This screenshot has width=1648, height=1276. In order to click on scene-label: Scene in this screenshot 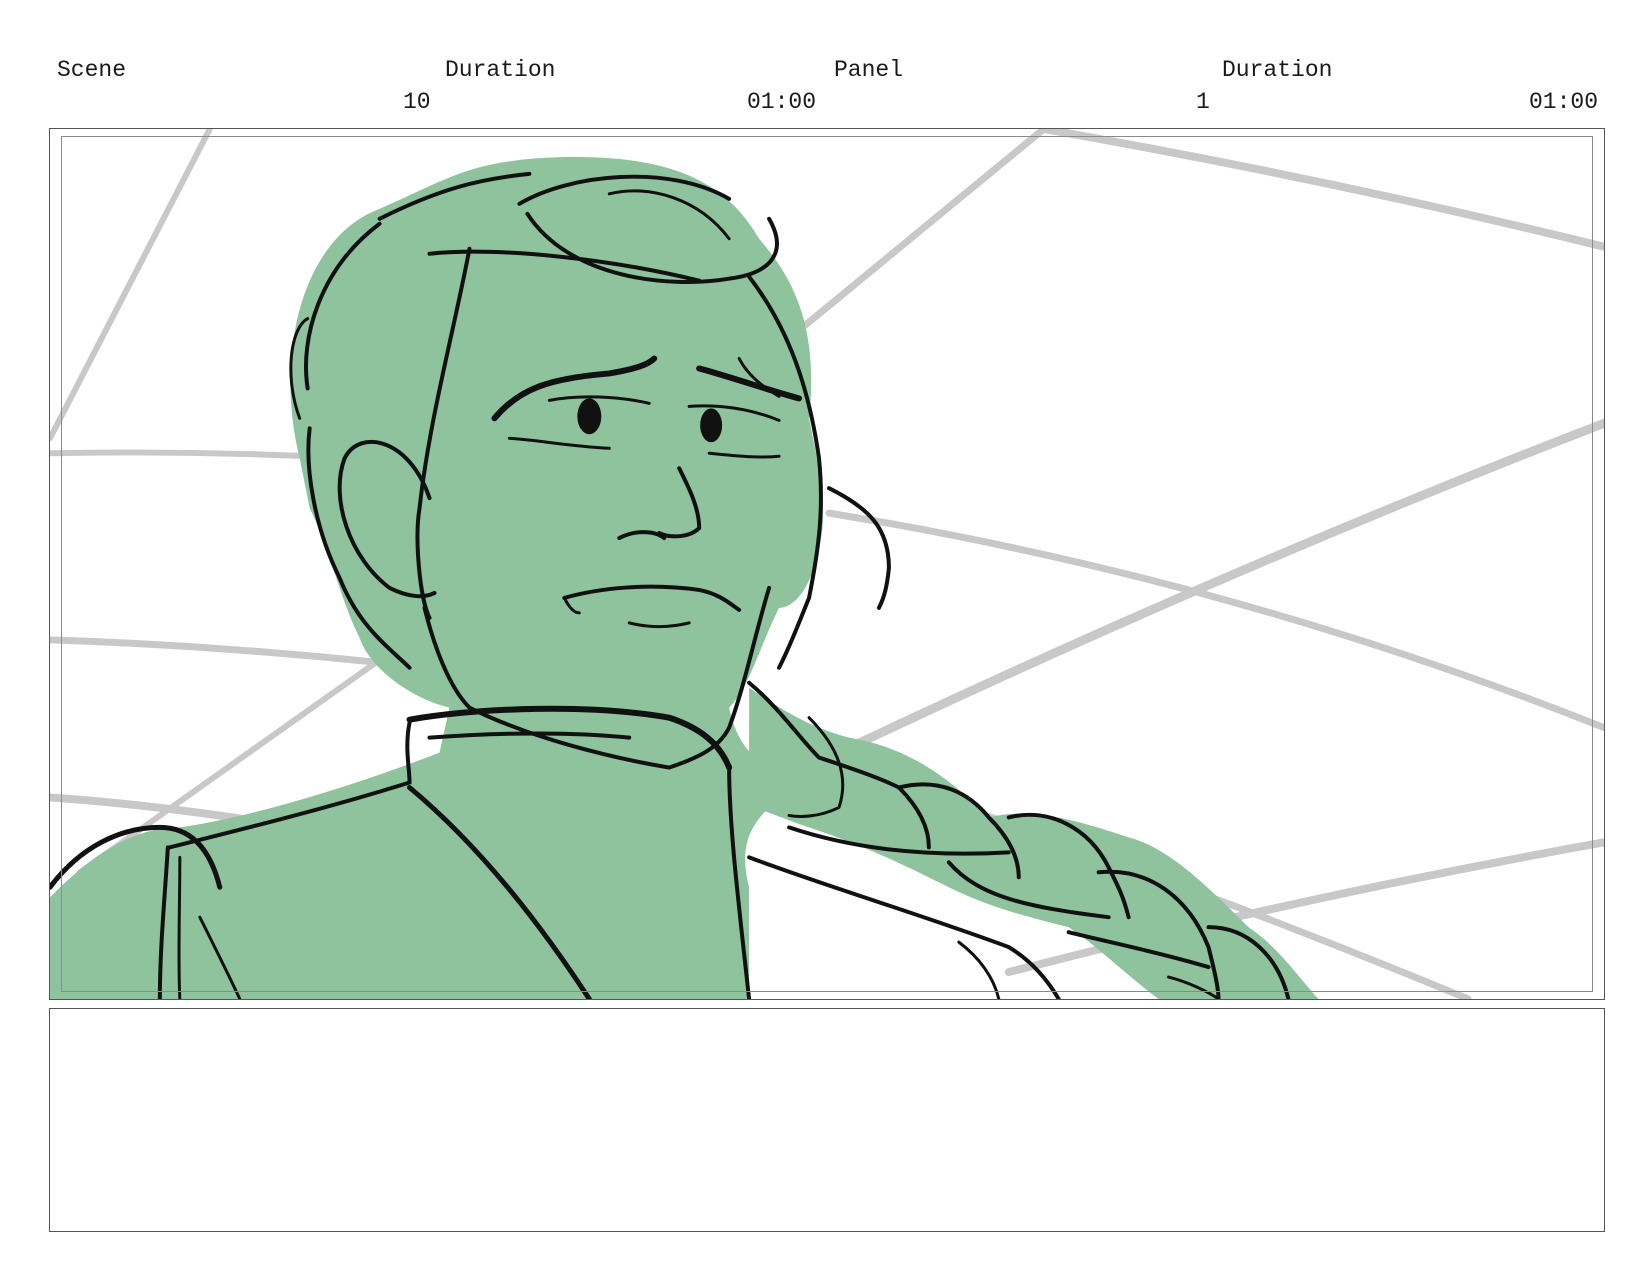, I will do `click(92, 70)`.